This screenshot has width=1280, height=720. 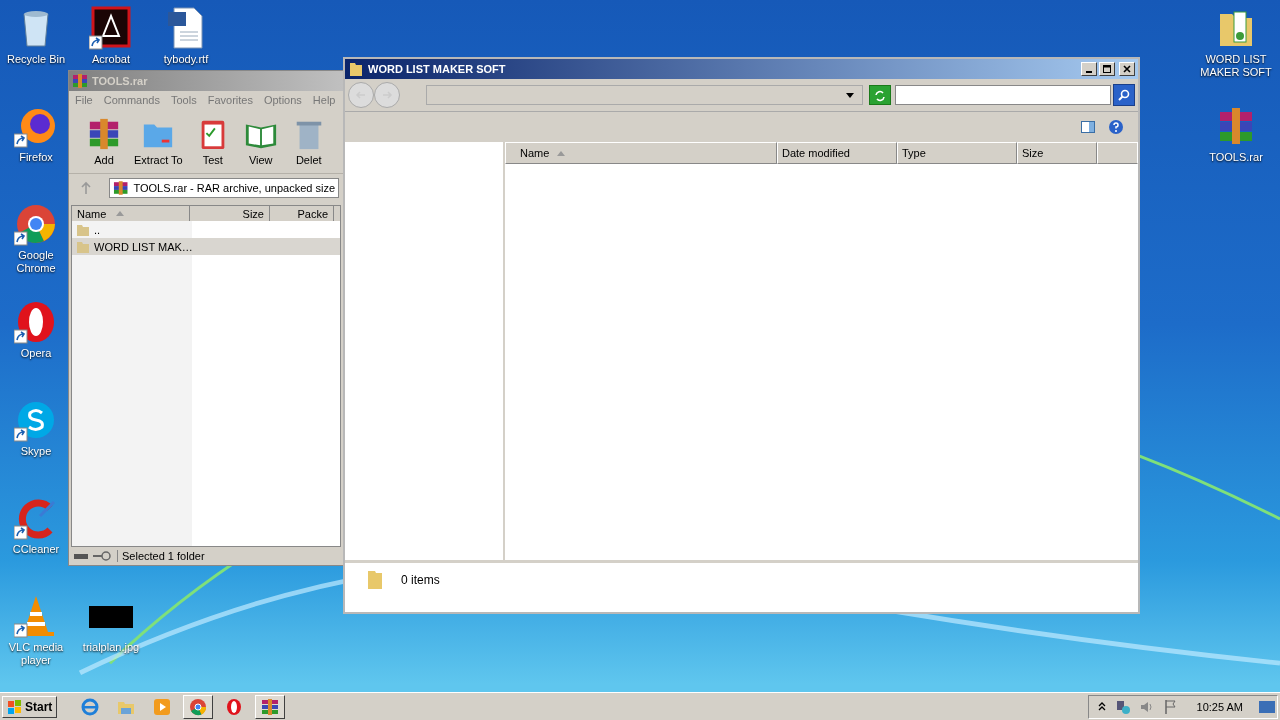 What do you see at coordinates (212, 143) in the screenshot?
I see `toolbar-button: Test` at bounding box center [212, 143].